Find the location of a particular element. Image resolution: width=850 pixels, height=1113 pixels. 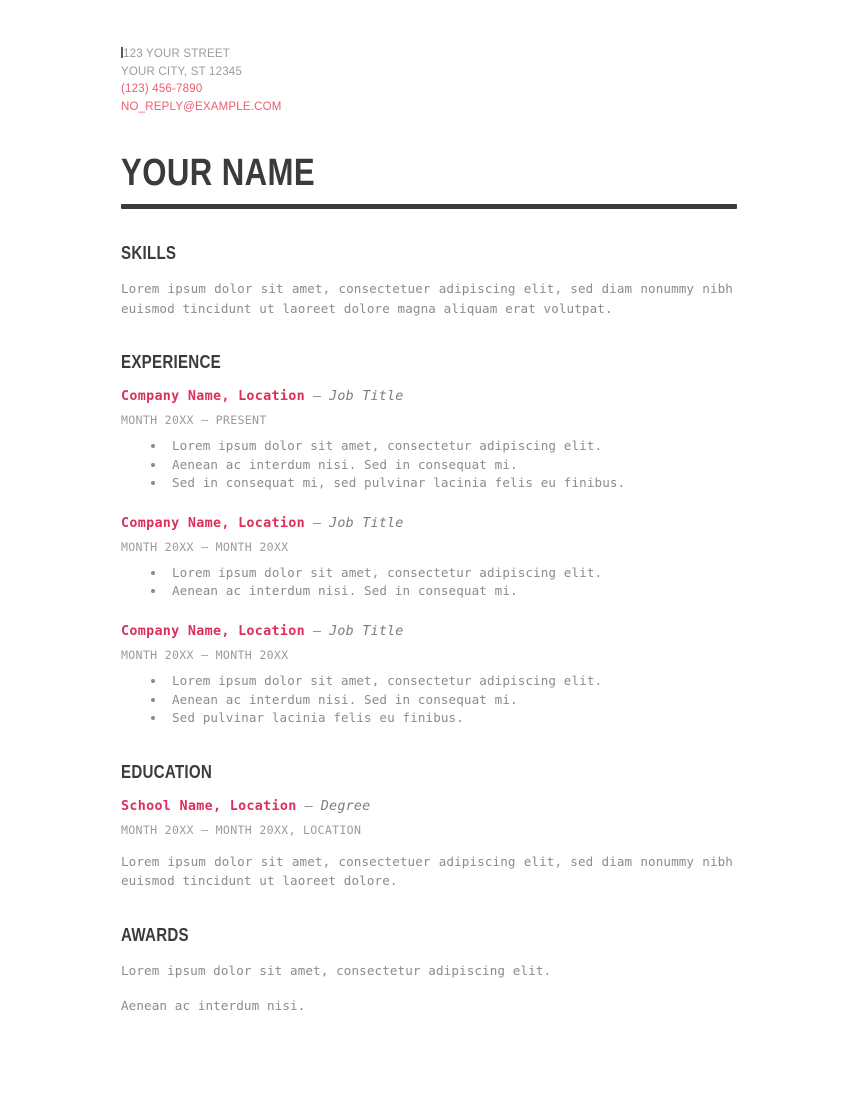

header-divider is located at coordinates (429, 206).